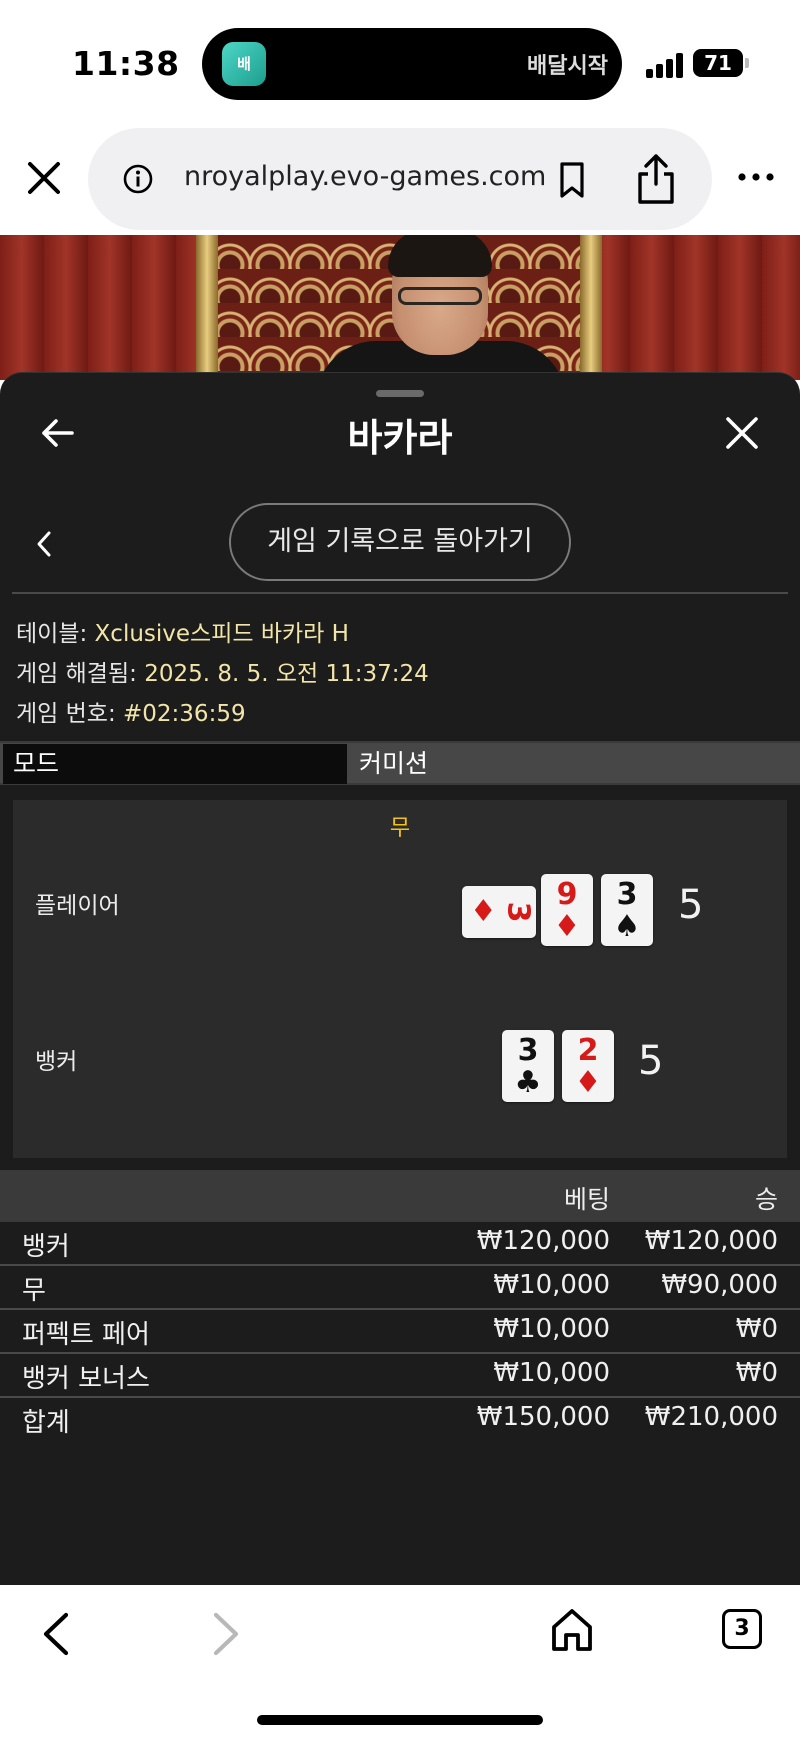 This screenshot has width=800, height=1740. What do you see at coordinates (52, 634) in the screenshot?
I see `table-label: 테이블:` at bounding box center [52, 634].